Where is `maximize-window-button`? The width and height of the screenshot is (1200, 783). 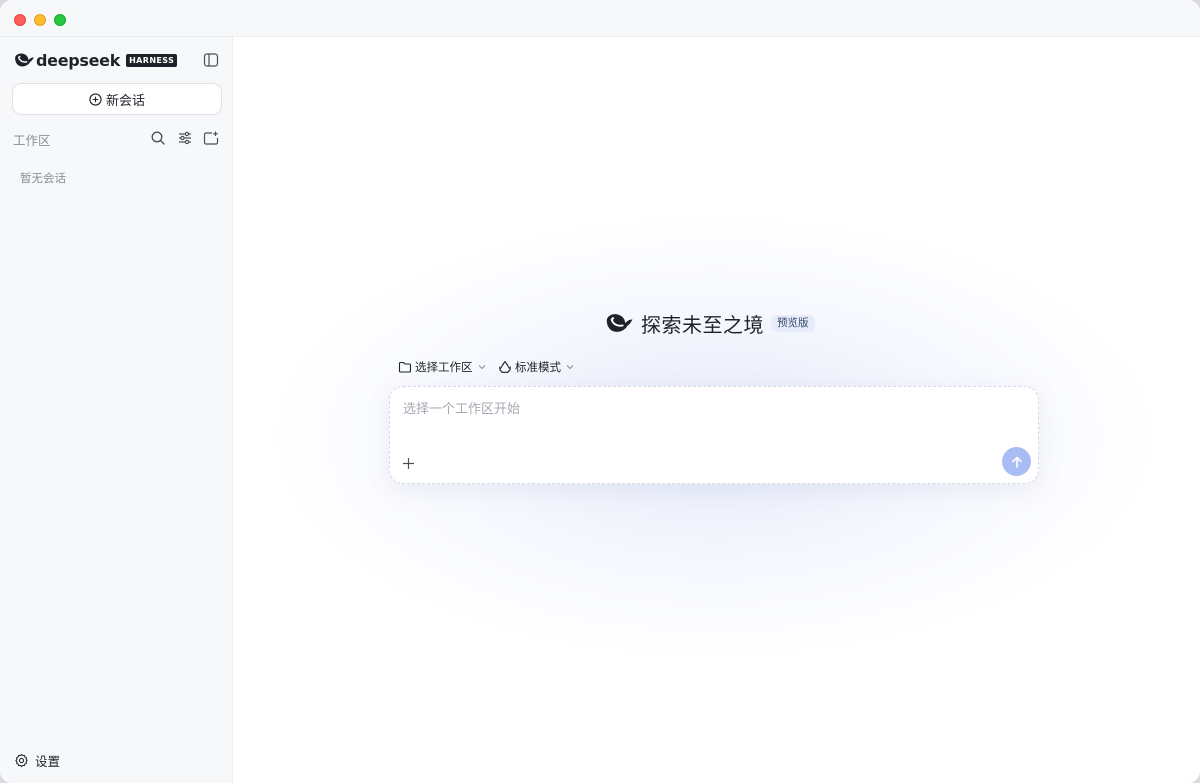 maximize-window-button is located at coordinates (60, 20).